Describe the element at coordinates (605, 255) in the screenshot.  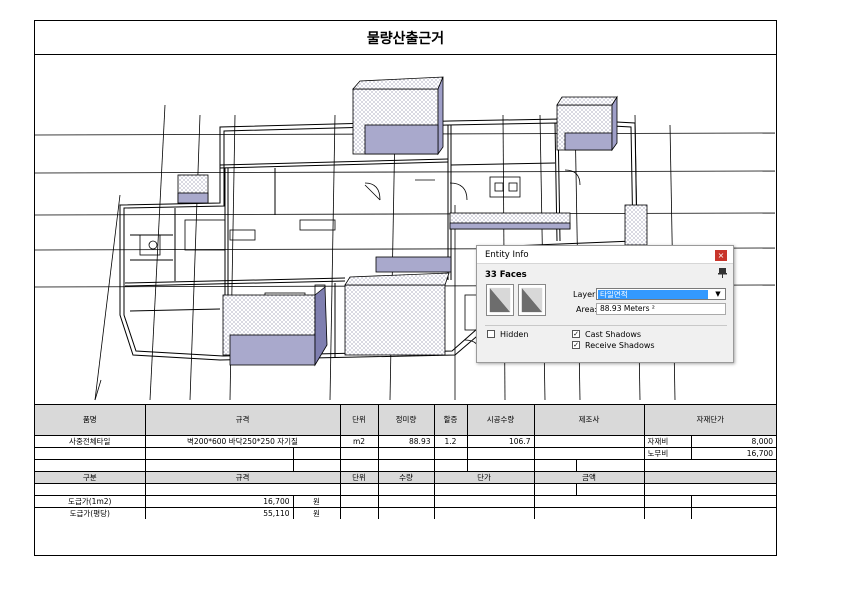
I see `entity-info-titlebar: Entity Info ×` at that location.